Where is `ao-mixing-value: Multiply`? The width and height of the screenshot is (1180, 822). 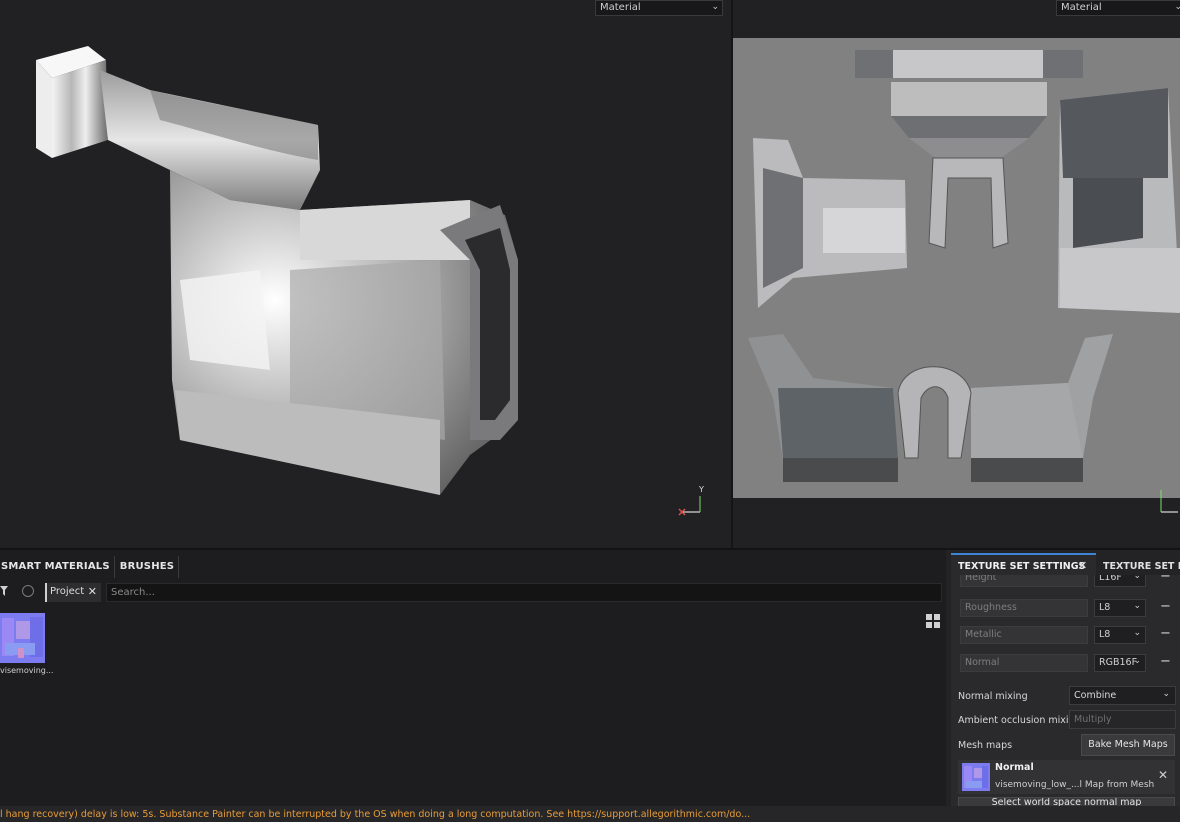 ao-mixing-value: Multiply is located at coordinates (1093, 719).